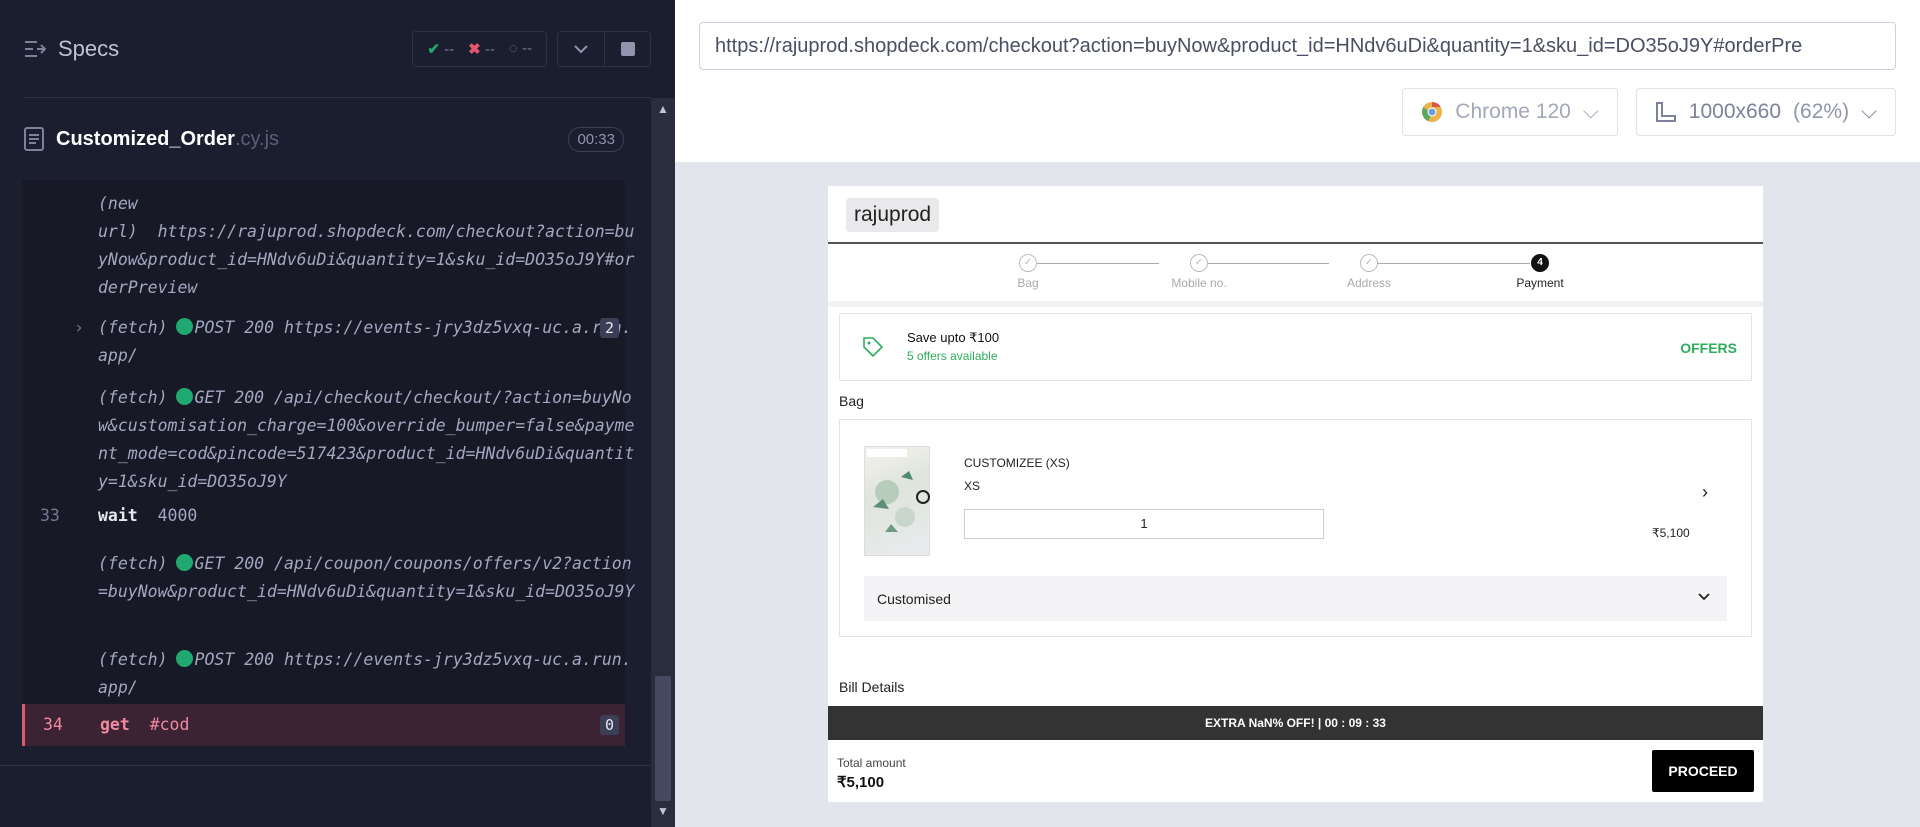 The image size is (1920, 827). Describe the element at coordinates (169, 724) in the screenshot. I see `log-arg: #cod` at that location.